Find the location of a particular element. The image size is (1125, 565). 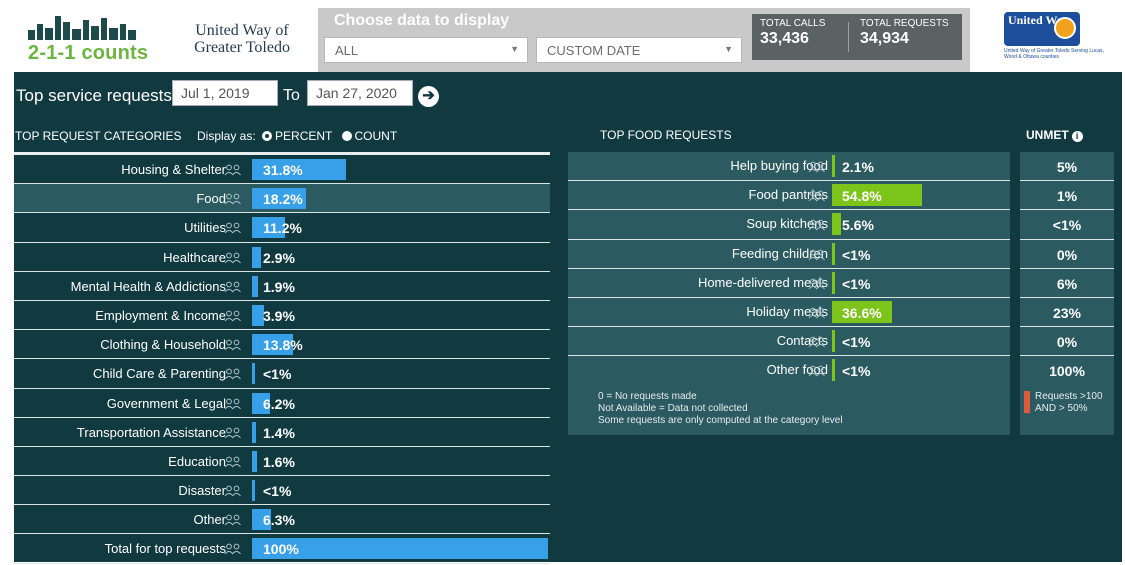

food-row-other-food: Other food <1% is located at coordinates (789, 371).